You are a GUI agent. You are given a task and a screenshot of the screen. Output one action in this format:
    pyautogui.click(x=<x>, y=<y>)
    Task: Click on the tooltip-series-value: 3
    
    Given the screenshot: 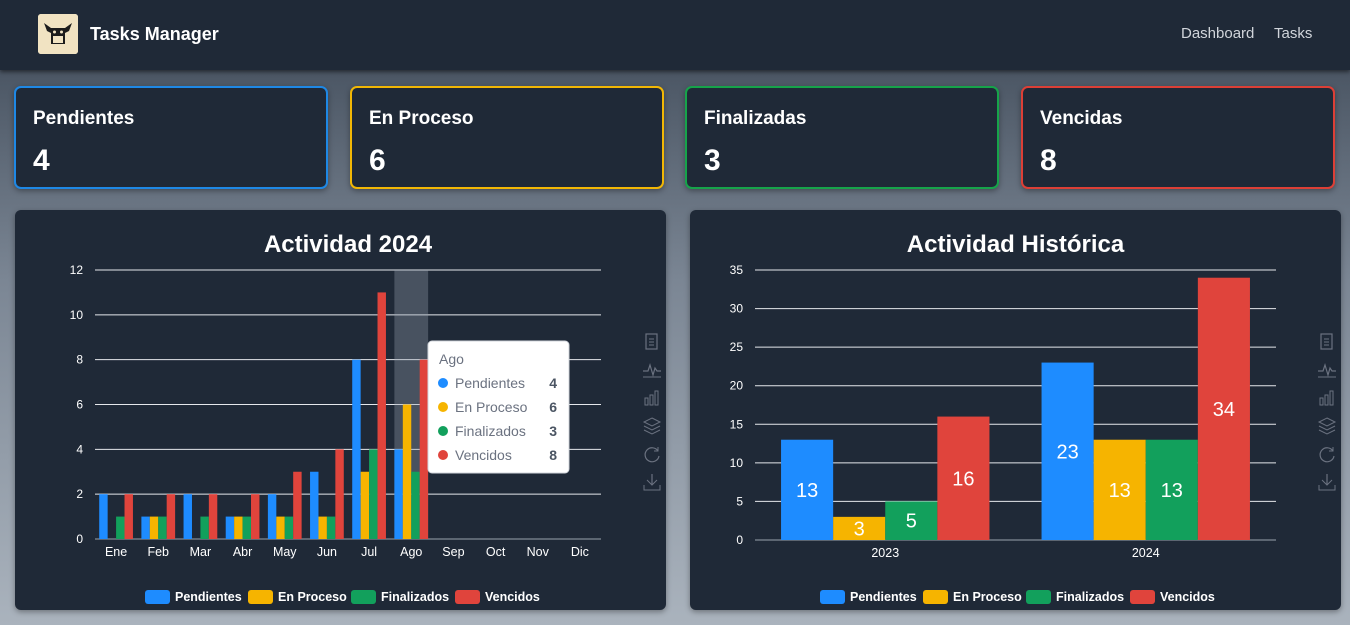 What is the action you would take?
    pyautogui.click(x=553, y=431)
    